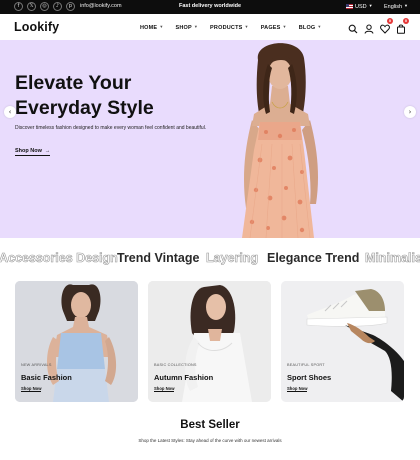 This screenshot has height=460, width=420. Describe the element at coordinates (386, 26) in the screenshot. I see `heart-icon: 0` at that location.